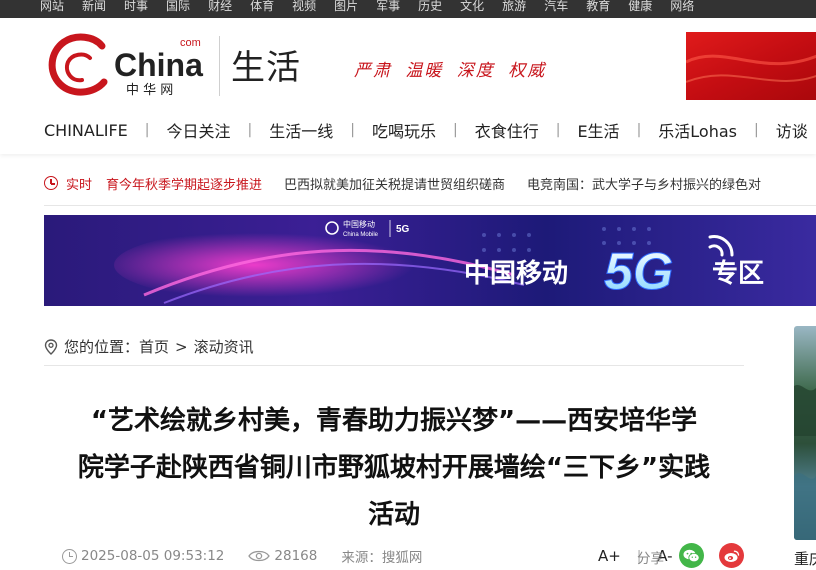 The width and height of the screenshot is (816, 570). What do you see at coordinates (388, 7) in the screenshot?
I see `top-bar-link: 军事` at bounding box center [388, 7].